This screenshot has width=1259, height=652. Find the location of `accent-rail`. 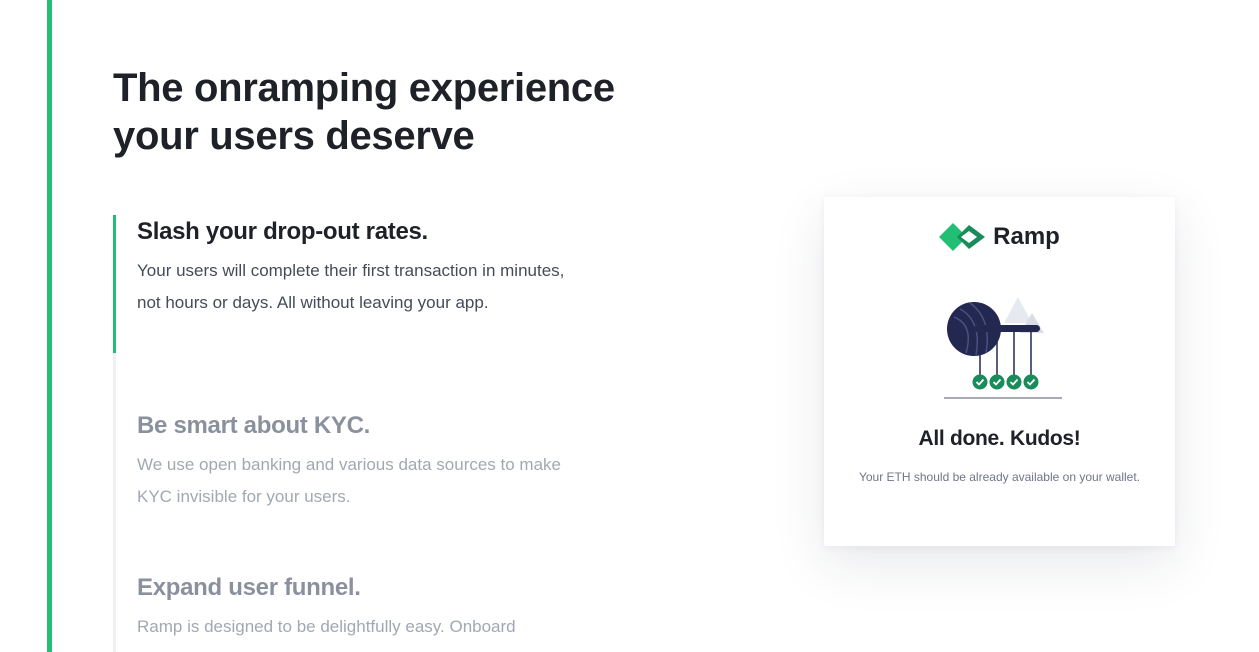

accent-rail is located at coordinates (49, 326).